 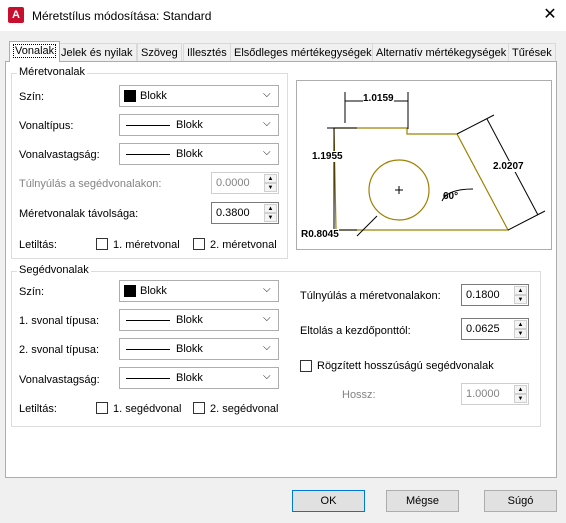 What do you see at coordinates (38, 245) in the screenshot?
I see `dim-suppress-label: Letiltás:` at bounding box center [38, 245].